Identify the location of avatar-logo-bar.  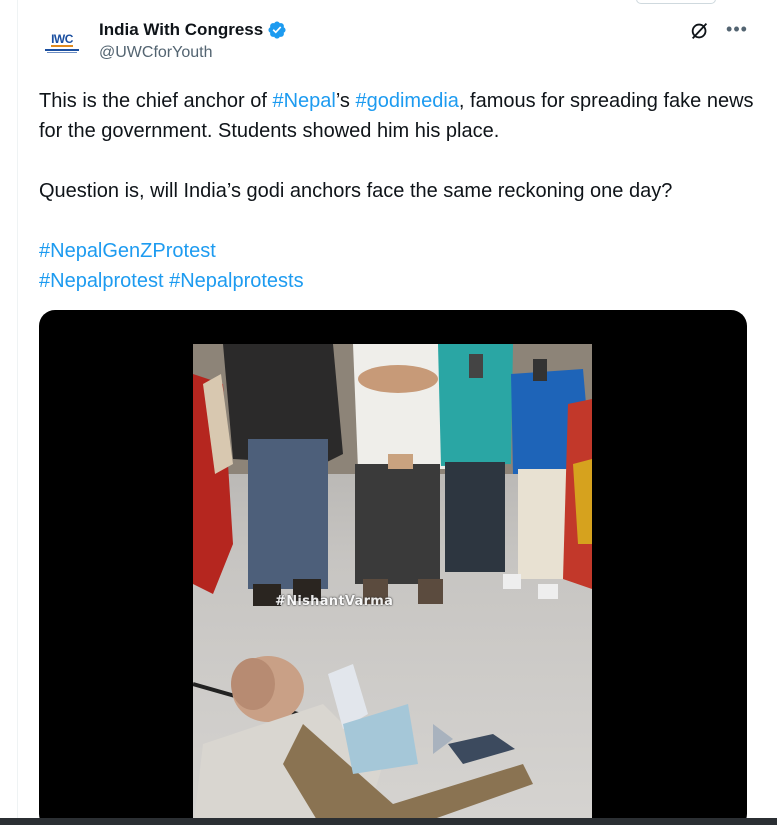
(62, 50).